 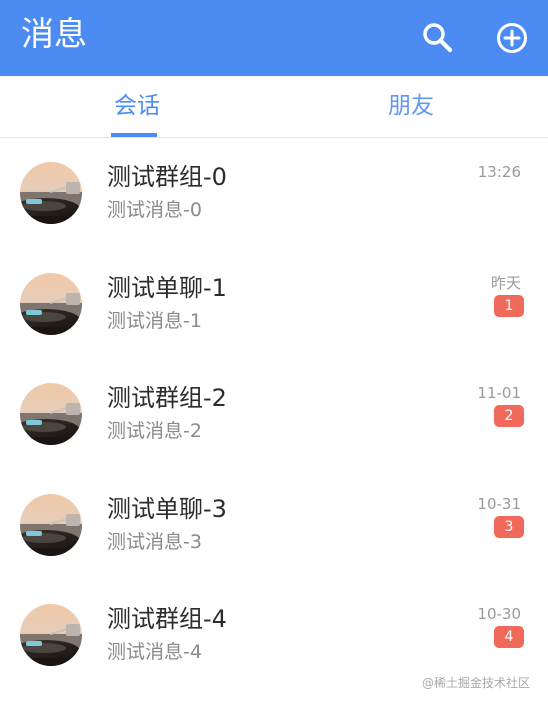 What do you see at coordinates (475, 683) in the screenshot?
I see `watermark: @稀土掘金技术社区` at bounding box center [475, 683].